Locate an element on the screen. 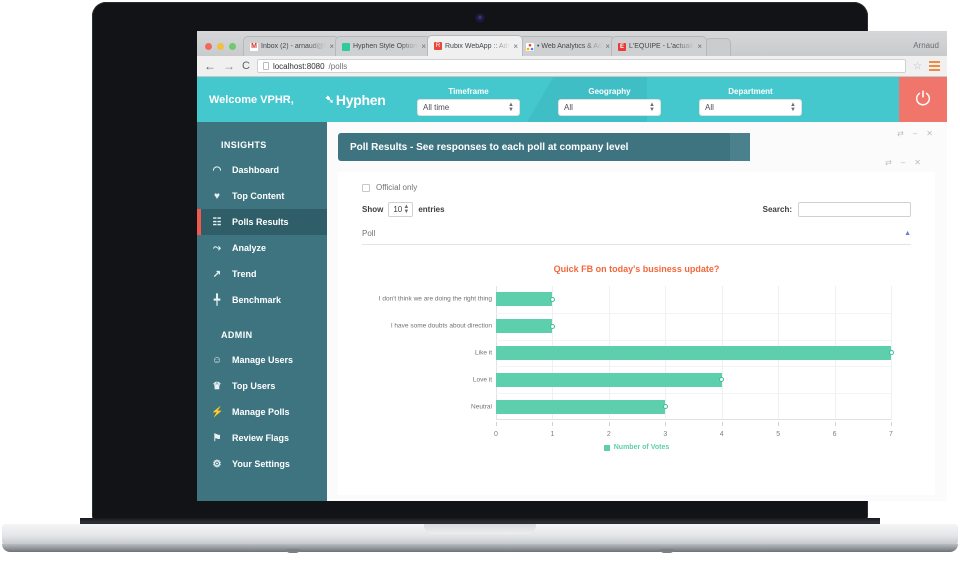 The image size is (960, 574). sidebar-item-label: Dashboard is located at coordinates (256, 170).